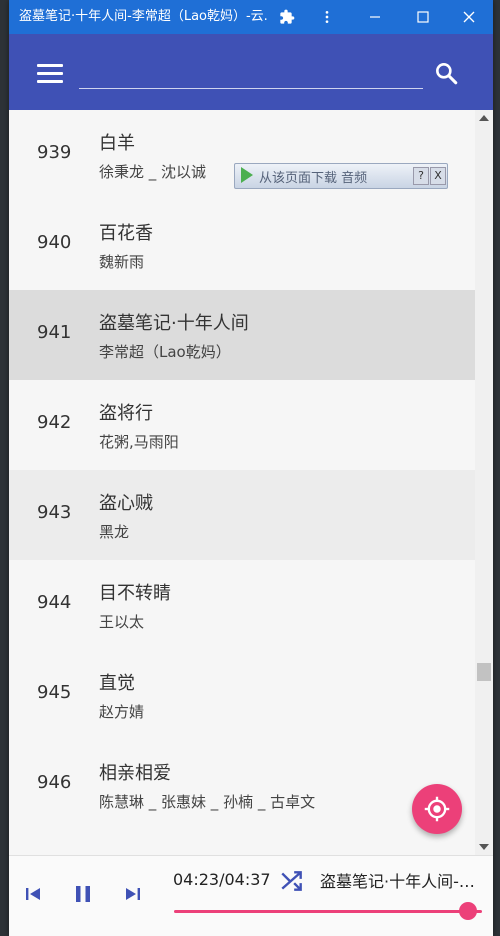 The image size is (500, 936). I want to click on menu-icon, so click(50, 74).